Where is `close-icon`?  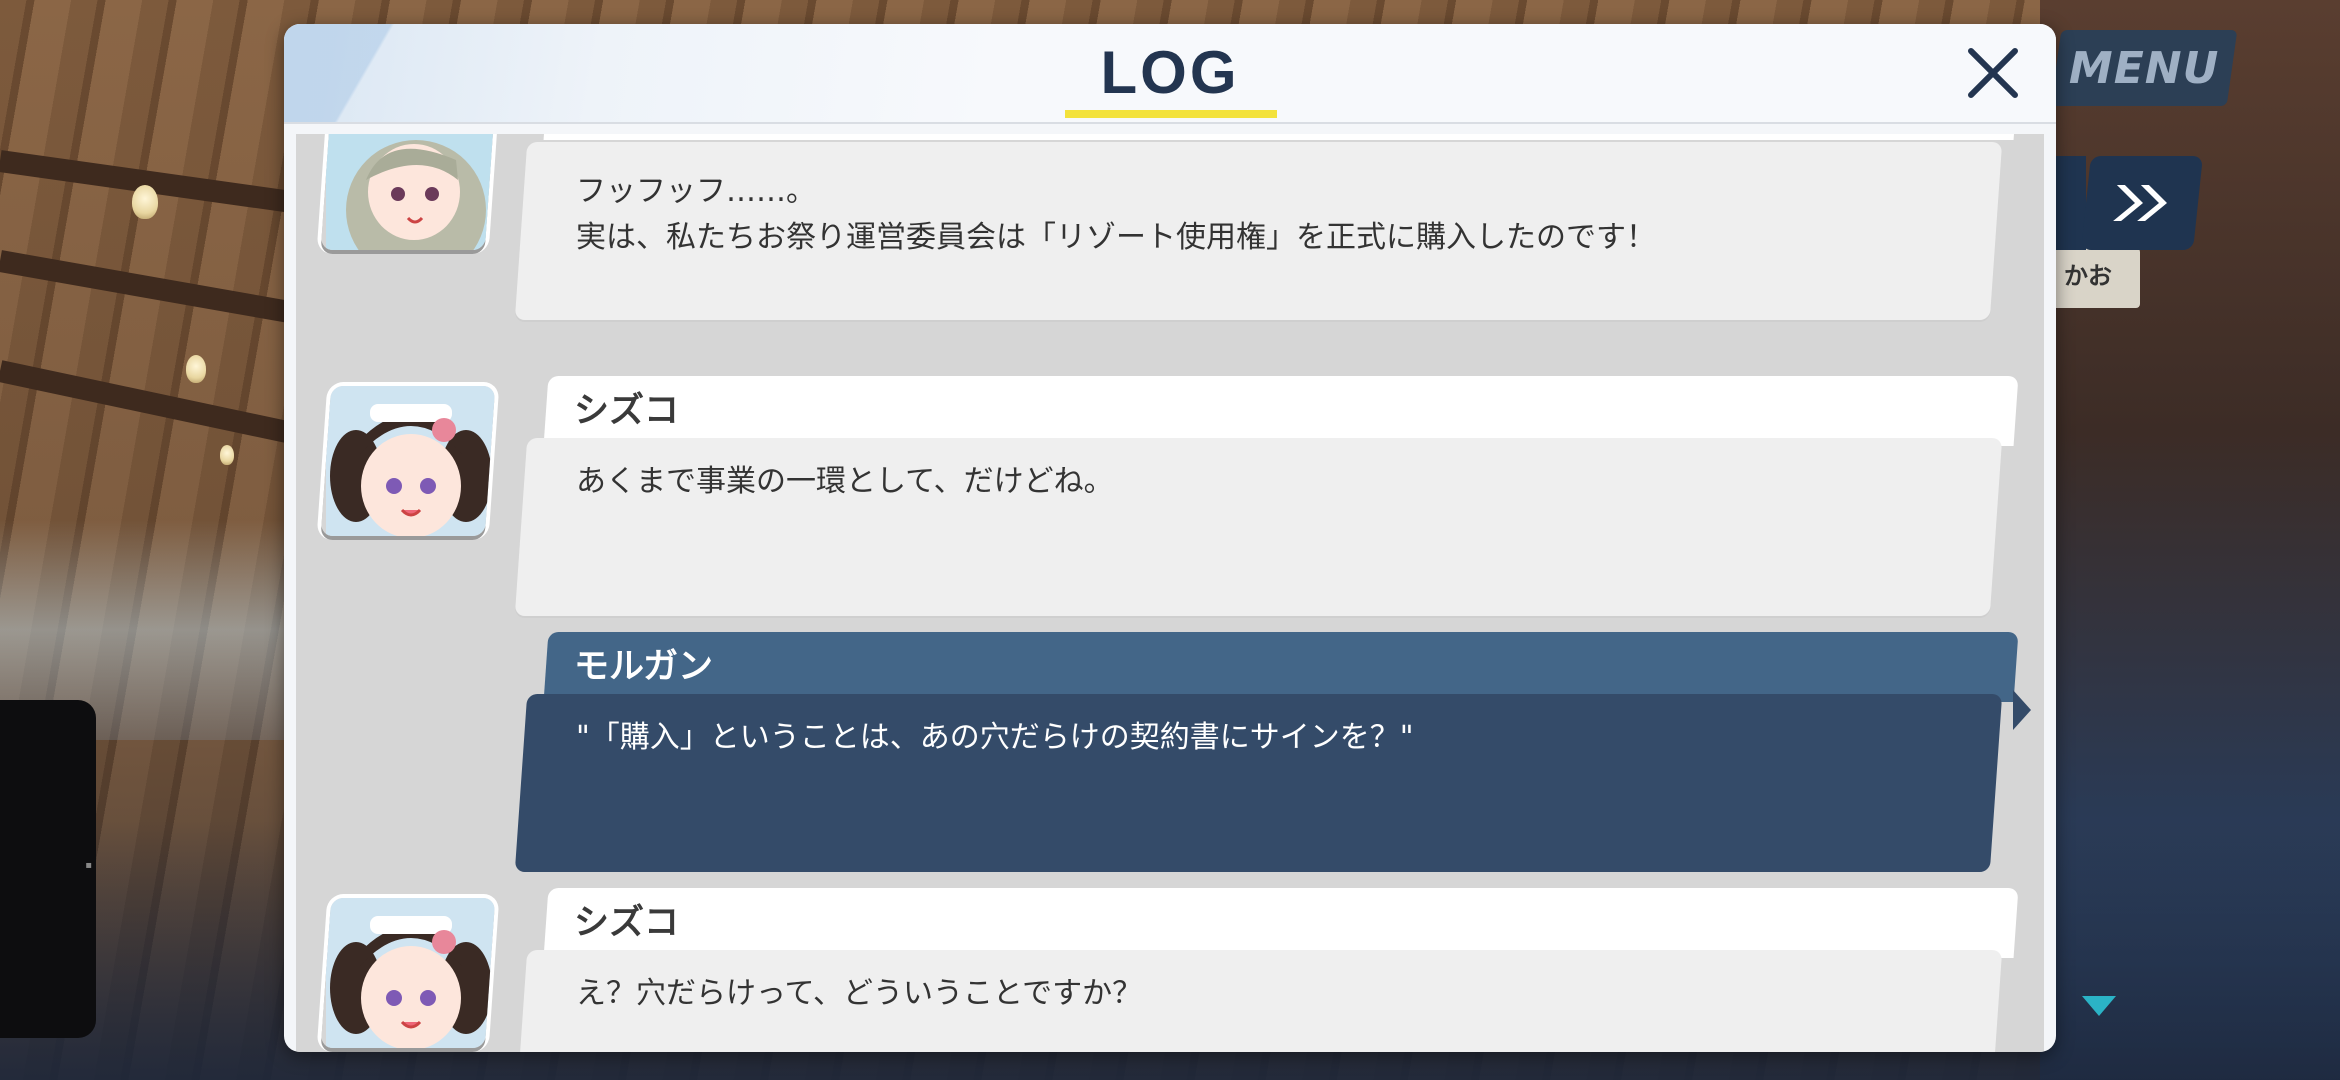 close-icon is located at coordinates (1993, 73).